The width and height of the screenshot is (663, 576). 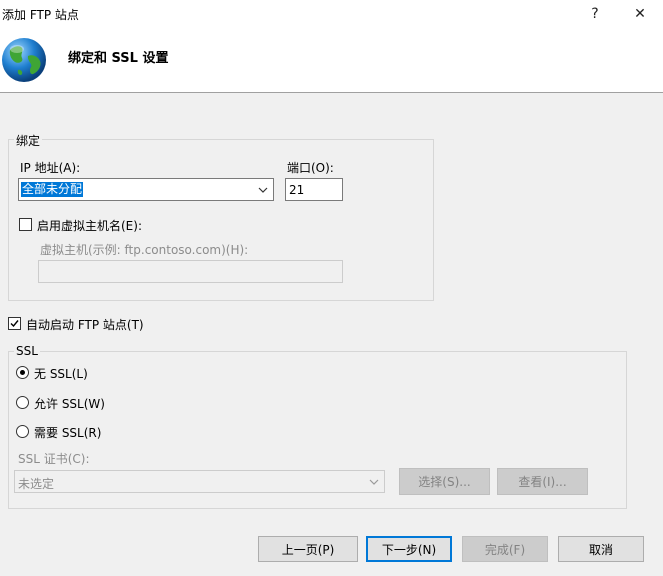 What do you see at coordinates (331, 14) in the screenshot?
I see `title-bar: 添加 FTP 站点 ? ✕` at bounding box center [331, 14].